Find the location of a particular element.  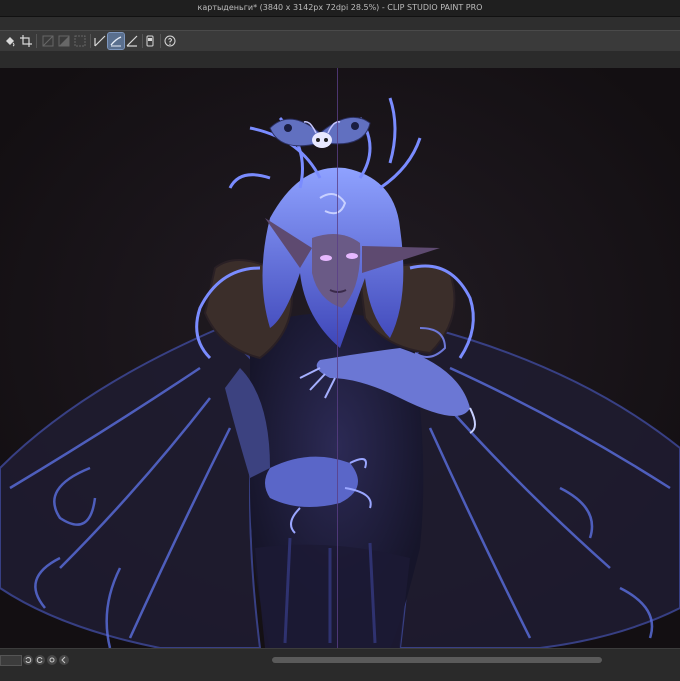

device-icon is located at coordinates (150, 41).